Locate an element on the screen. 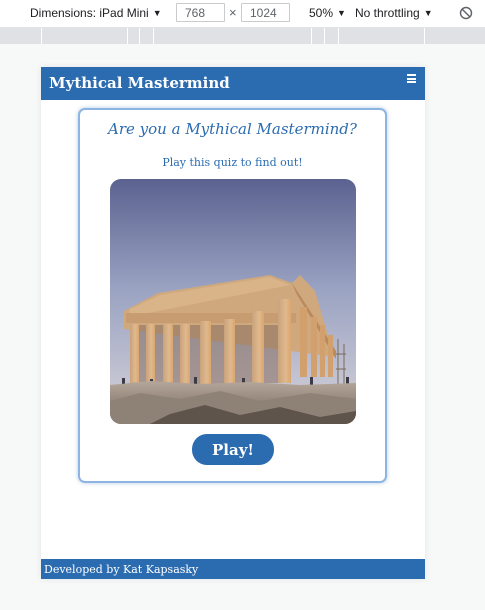 This screenshot has width=485, height=610. footer-credit: Developed by Kat Kapsasky is located at coordinates (121, 569).